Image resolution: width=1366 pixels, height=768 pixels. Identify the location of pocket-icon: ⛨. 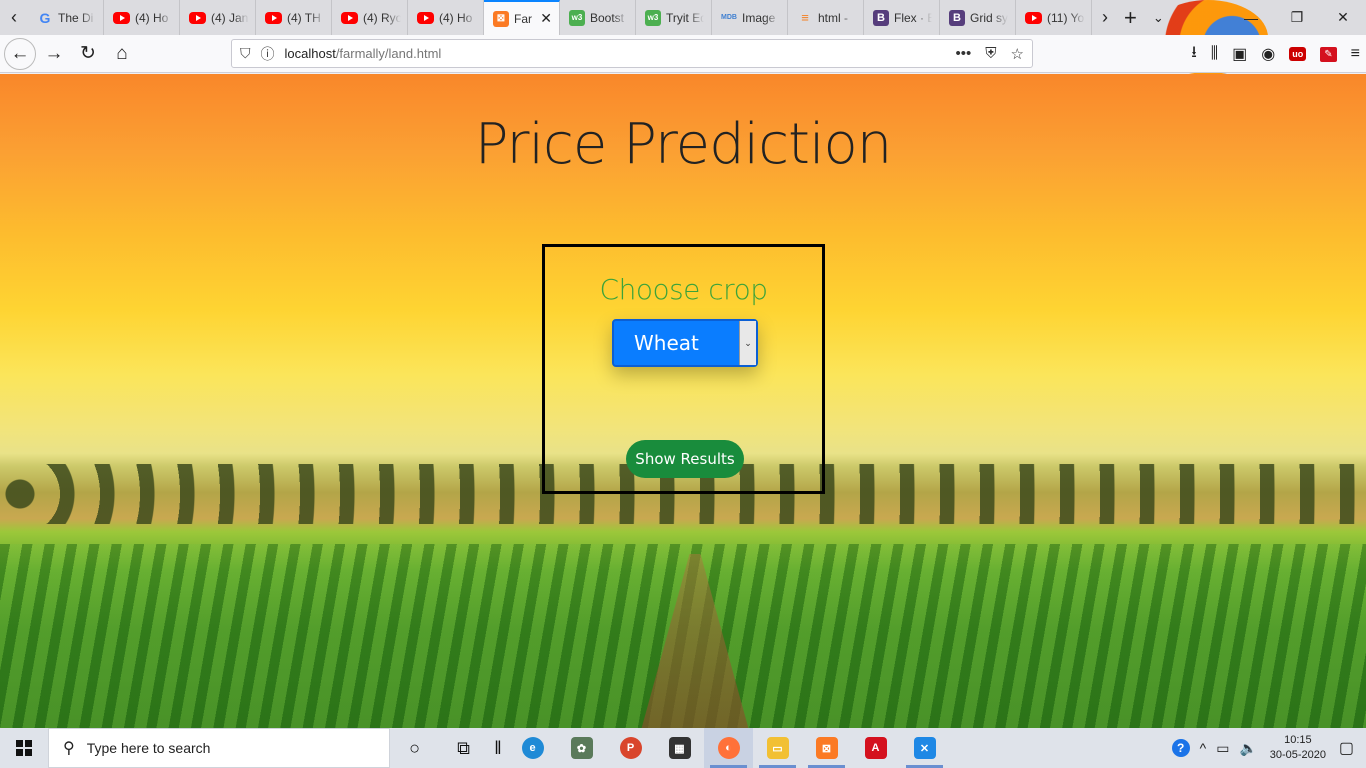
(990, 54).